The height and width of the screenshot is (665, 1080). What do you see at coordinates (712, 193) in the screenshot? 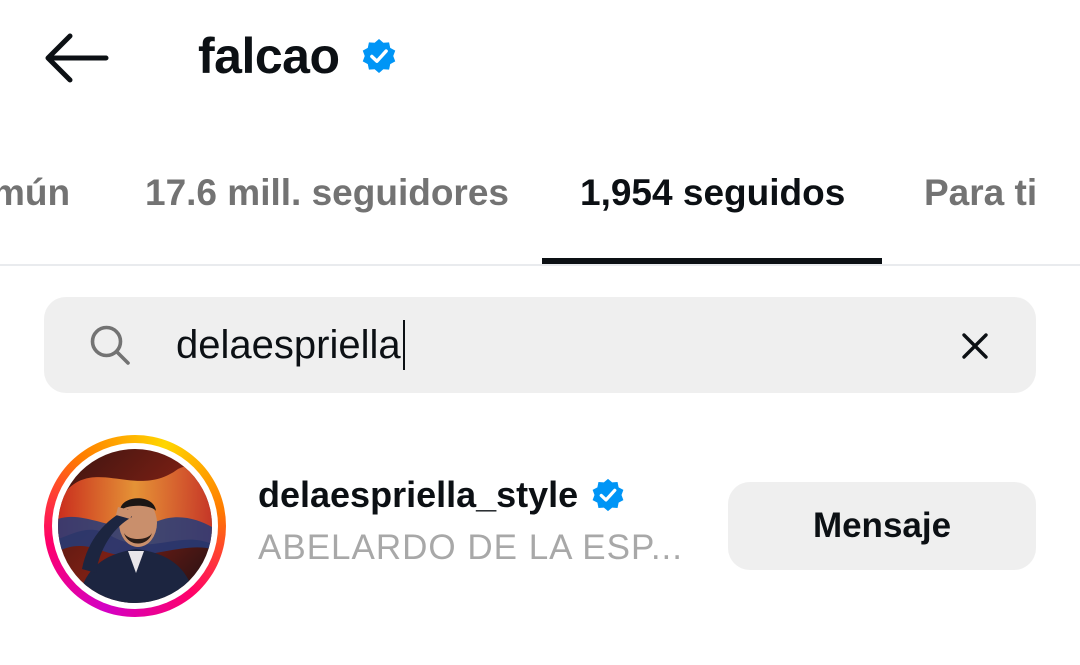
I see `tab-following: 1,954 seguidos` at bounding box center [712, 193].